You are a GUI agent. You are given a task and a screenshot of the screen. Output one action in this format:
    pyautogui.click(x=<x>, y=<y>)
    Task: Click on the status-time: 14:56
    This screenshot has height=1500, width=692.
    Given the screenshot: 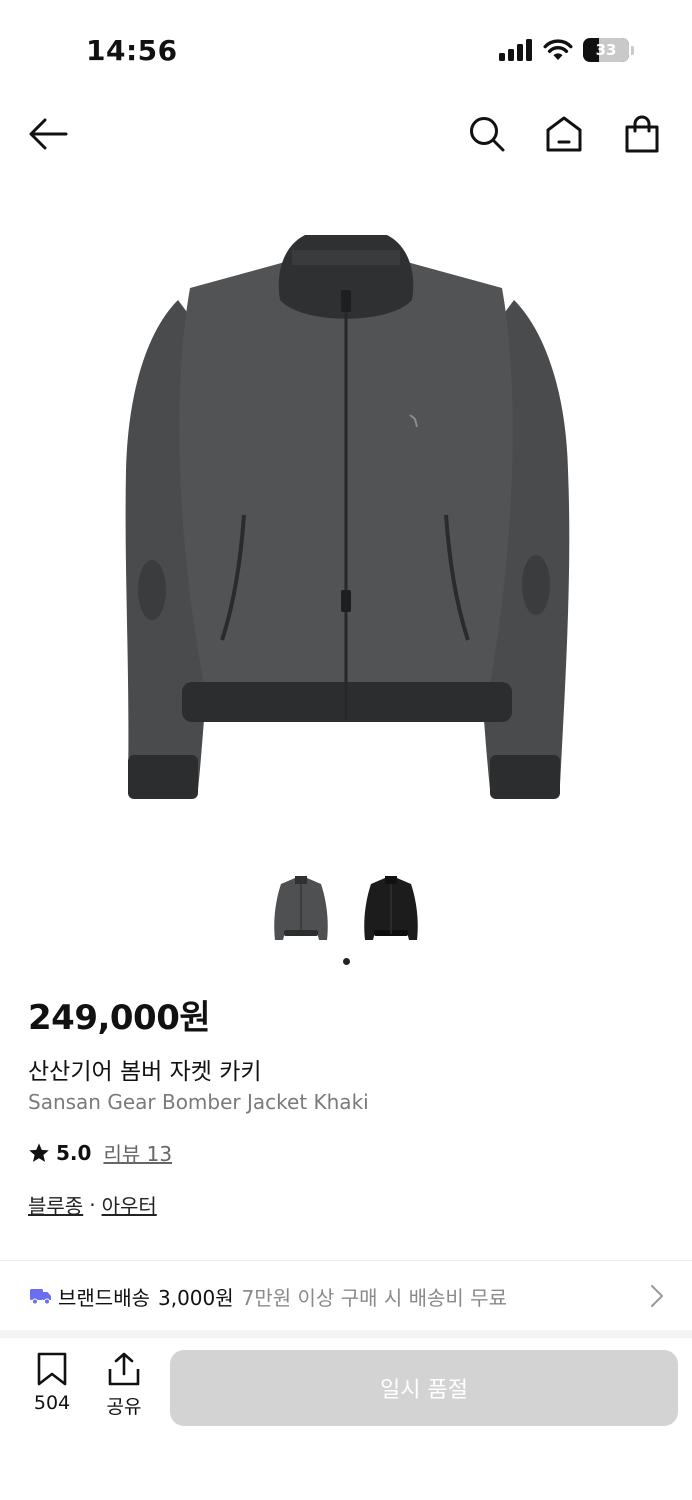 What is the action you would take?
    pyautogui.click(x=132, y=50)
    